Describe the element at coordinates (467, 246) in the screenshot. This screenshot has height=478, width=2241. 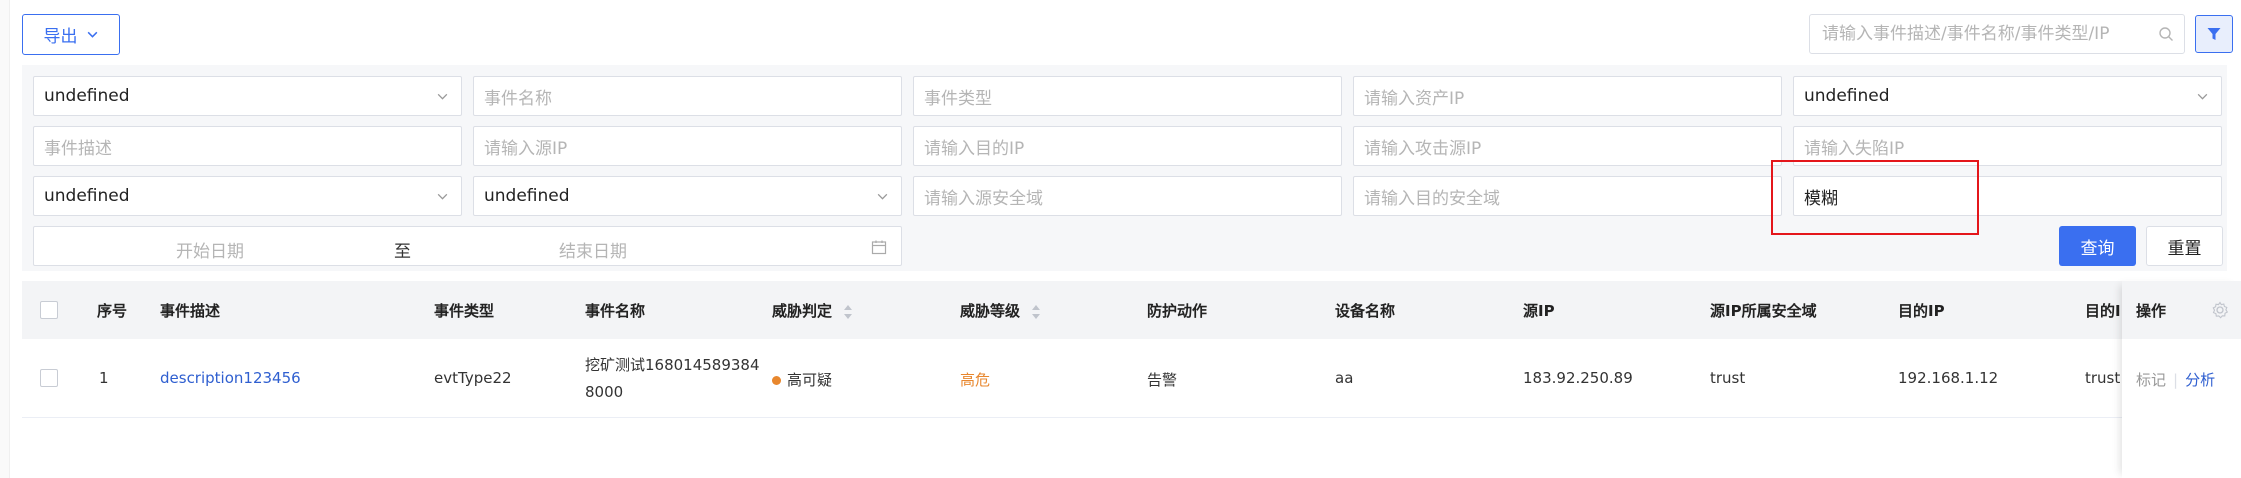
I see `date-range-picker: 开始日期 至 结束日期` at that location.